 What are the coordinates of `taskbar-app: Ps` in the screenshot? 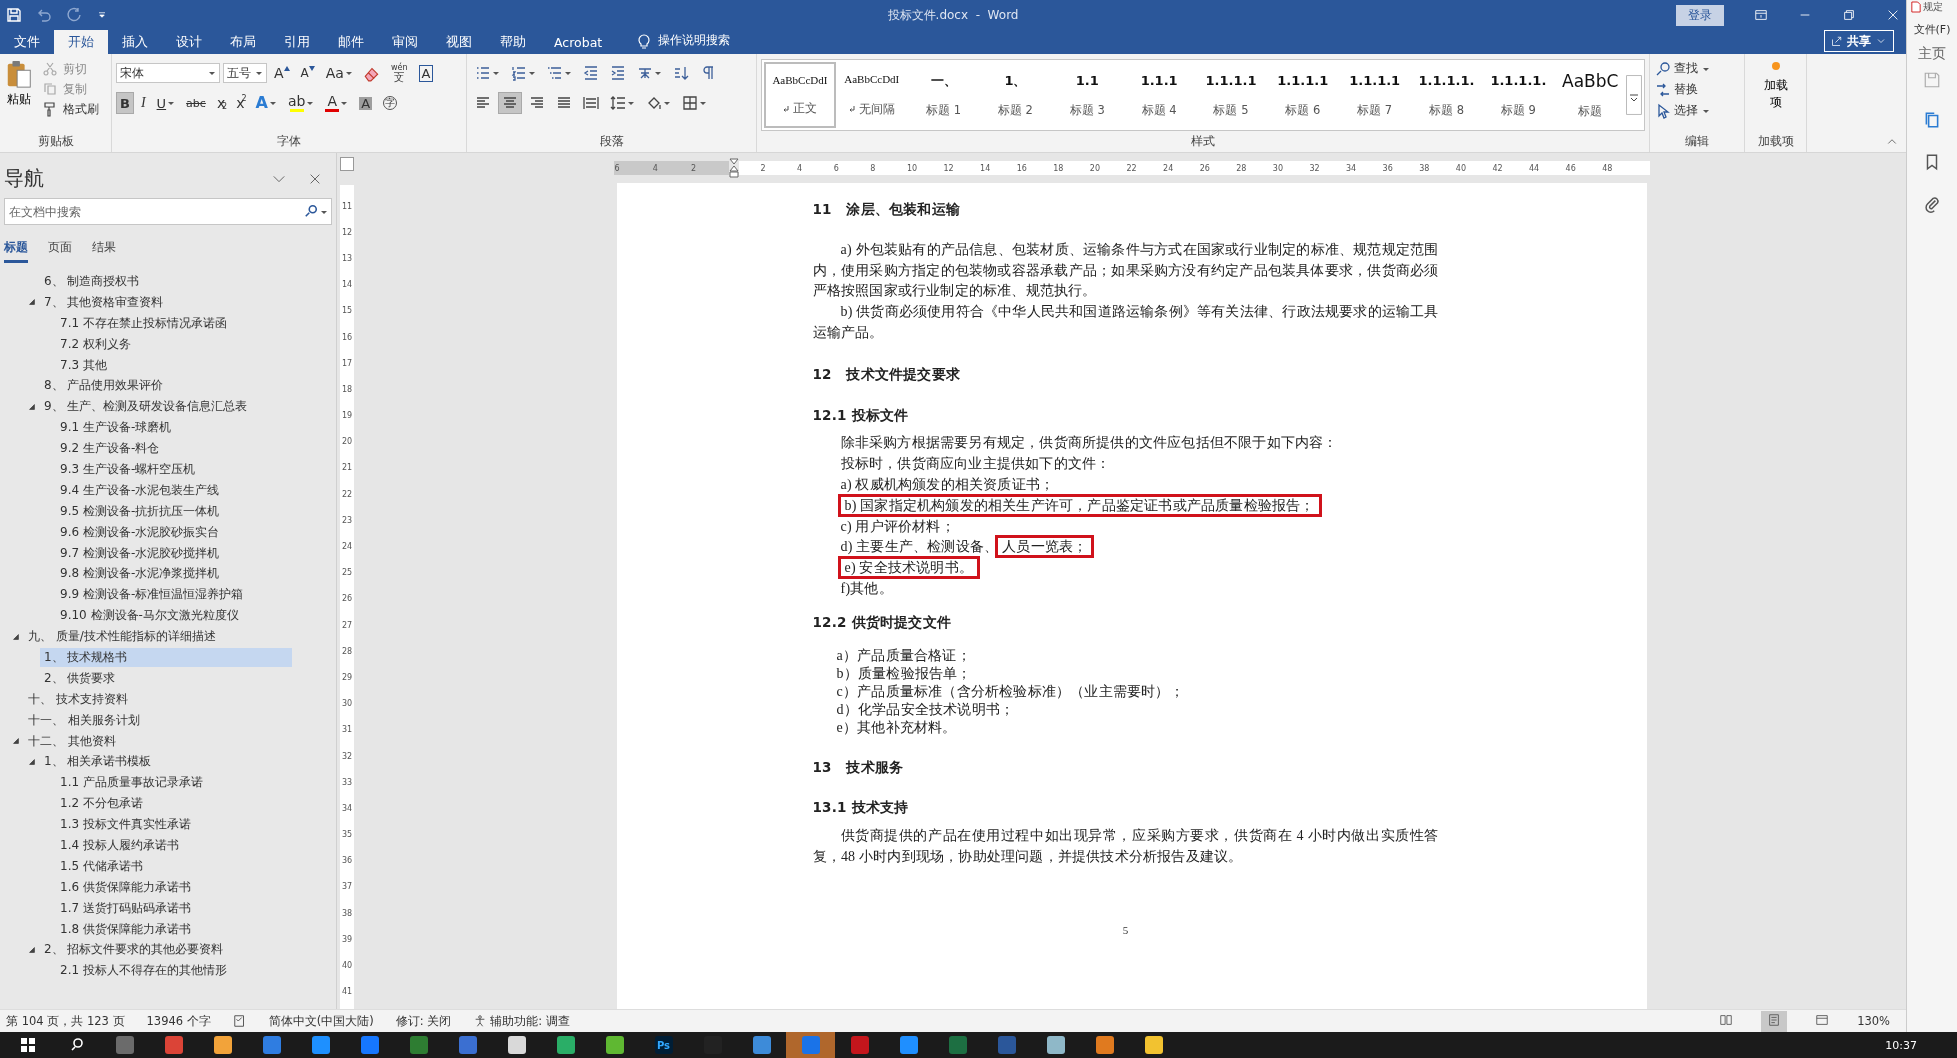 It's located at (663, 1045).